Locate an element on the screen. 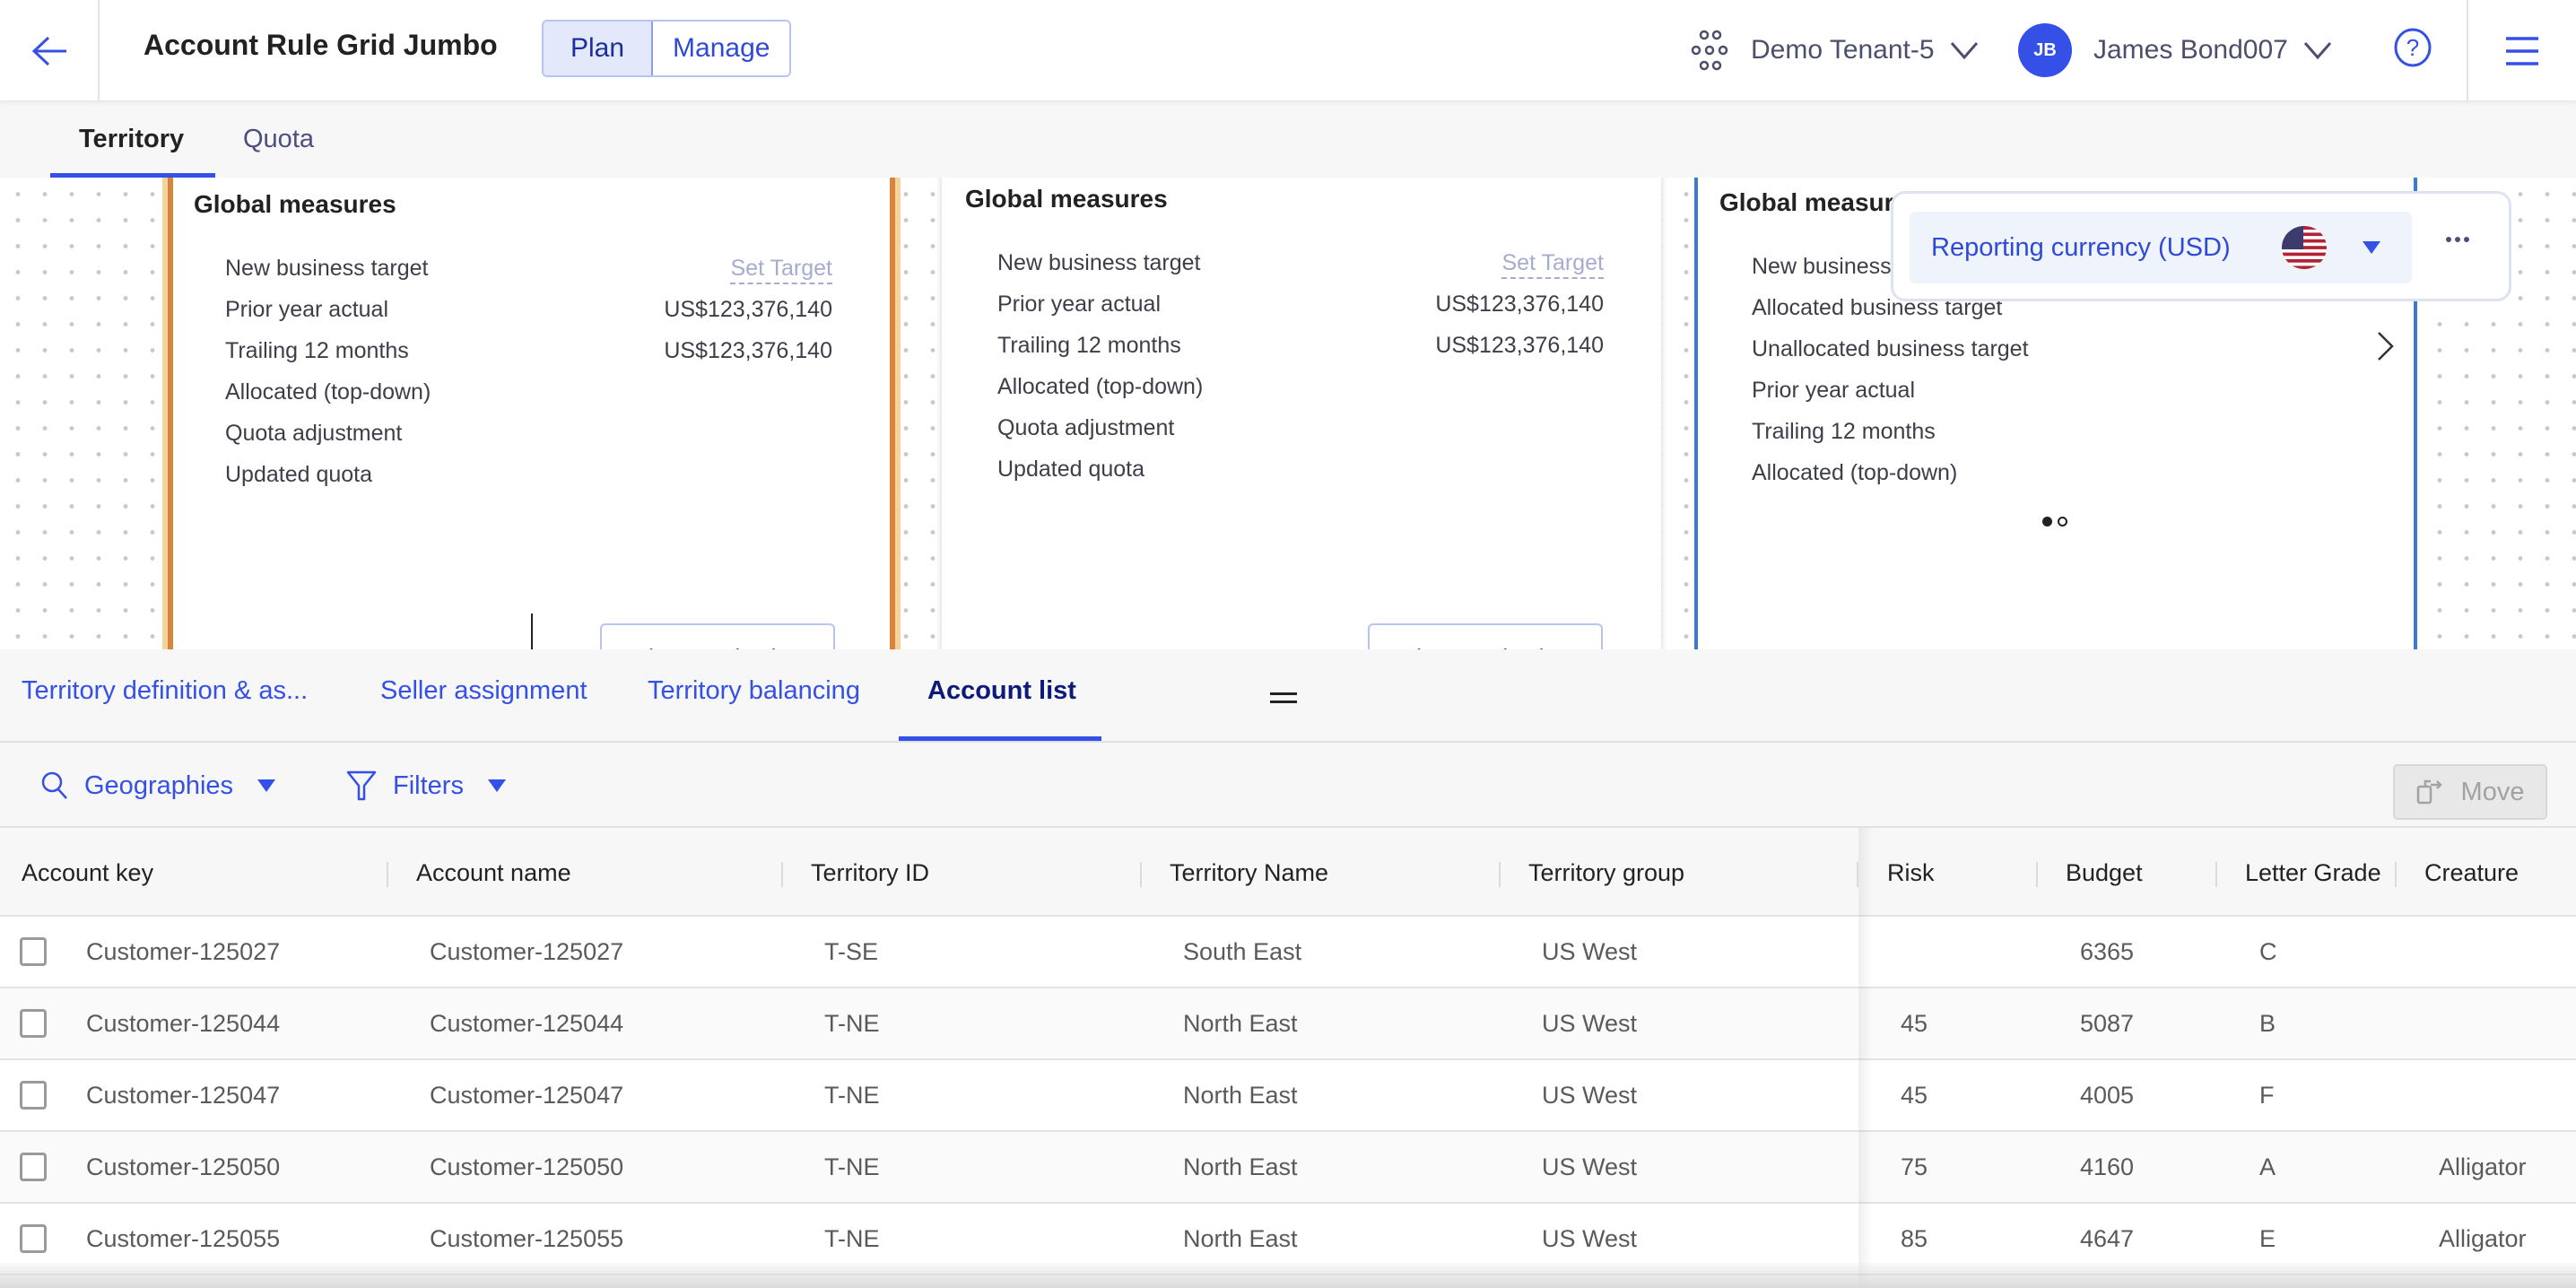  account-list-toolbar: Geographies Filters Move is located at coordinates (1288, 785).